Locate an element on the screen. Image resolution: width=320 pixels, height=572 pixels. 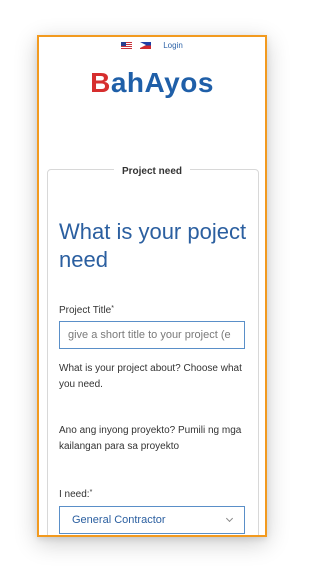
top-bar: Login is located at coordinates (152, 45).